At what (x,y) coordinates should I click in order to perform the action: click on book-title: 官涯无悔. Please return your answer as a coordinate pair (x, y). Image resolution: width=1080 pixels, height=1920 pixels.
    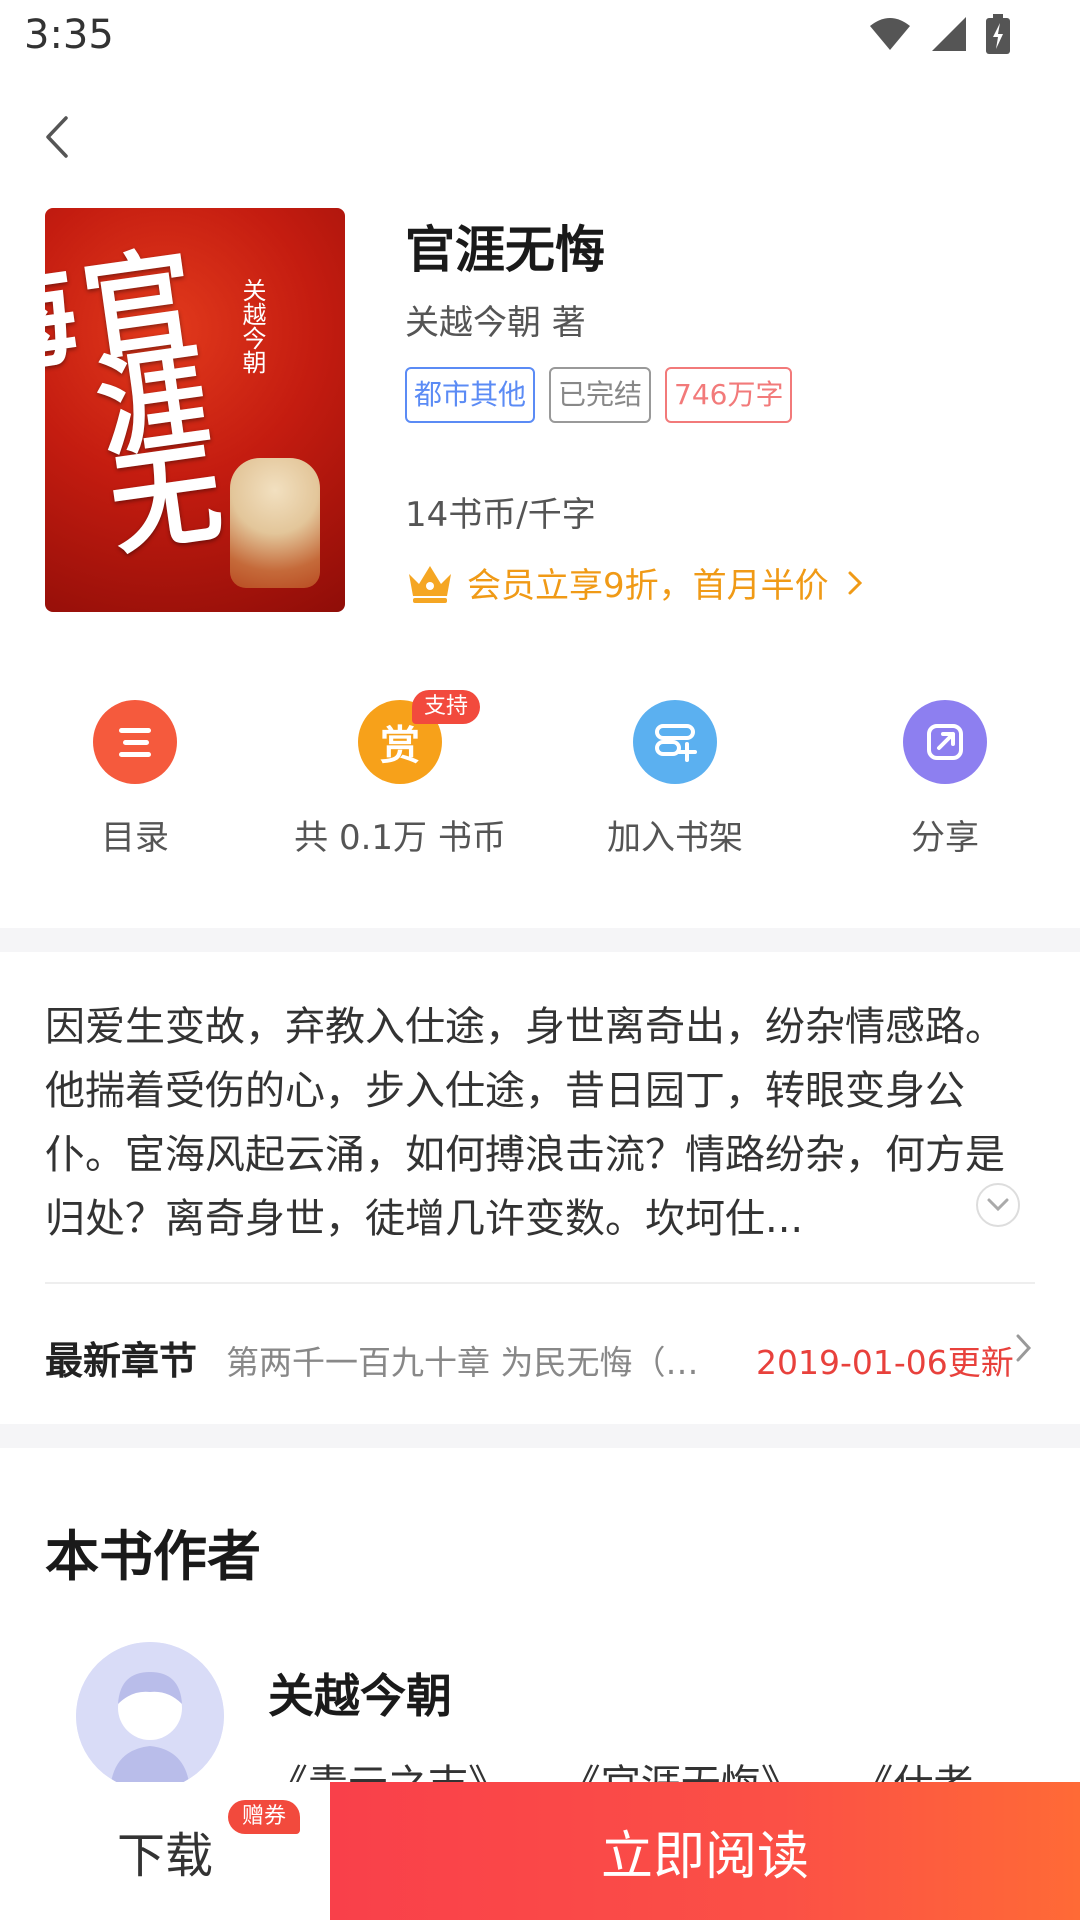
    Looking at the image, I should click on (505, 250).